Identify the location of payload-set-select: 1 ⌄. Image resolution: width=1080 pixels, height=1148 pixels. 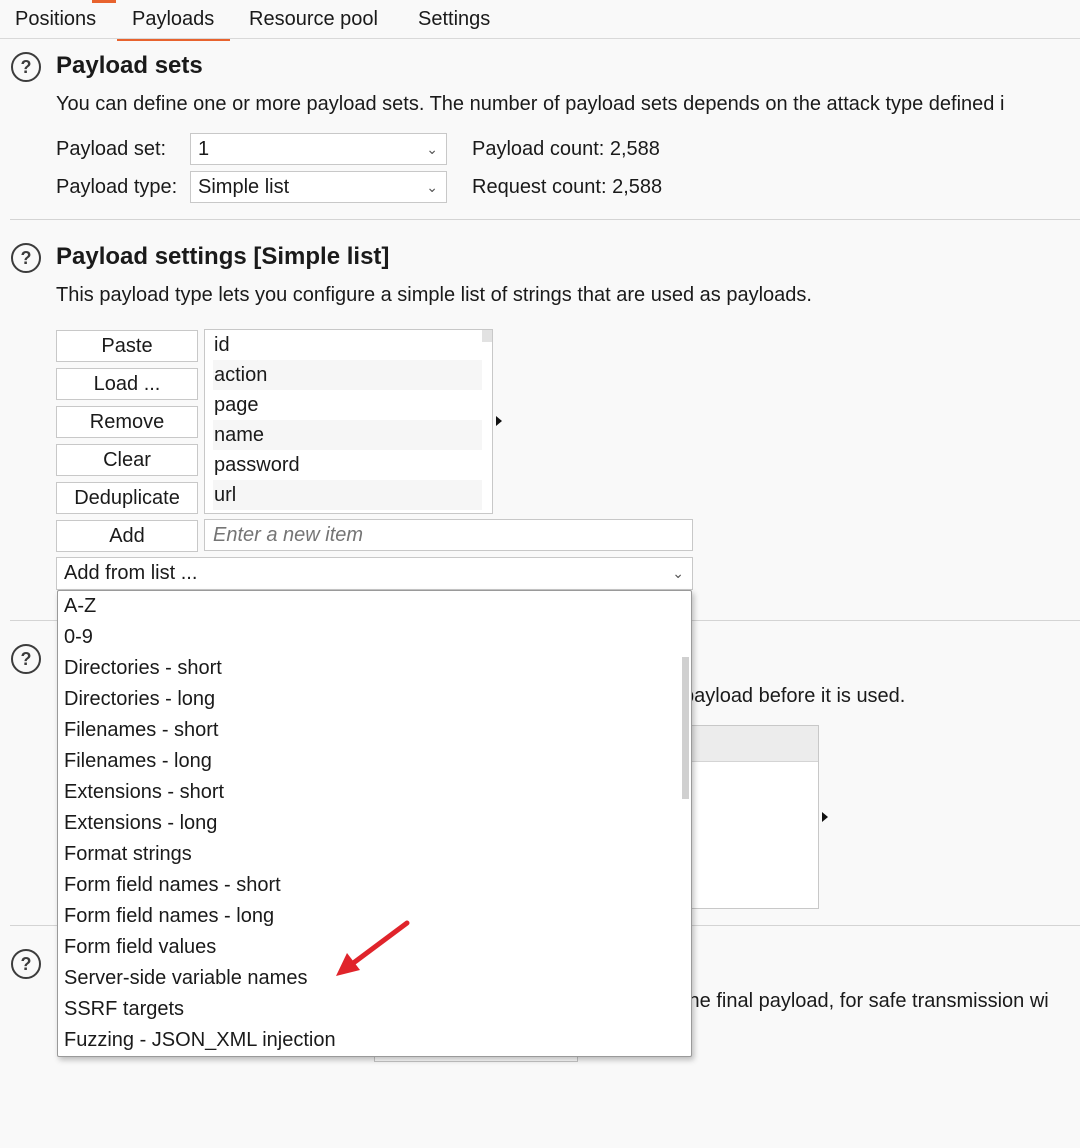
(318, 149).